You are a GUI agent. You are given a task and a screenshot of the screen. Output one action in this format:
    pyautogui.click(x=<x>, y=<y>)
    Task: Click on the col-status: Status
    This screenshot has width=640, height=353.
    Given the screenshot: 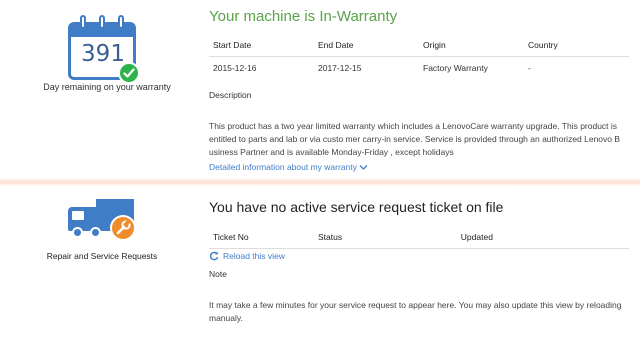 What is the action you would take?
    pyautogui.click(x=385, y=238)
    